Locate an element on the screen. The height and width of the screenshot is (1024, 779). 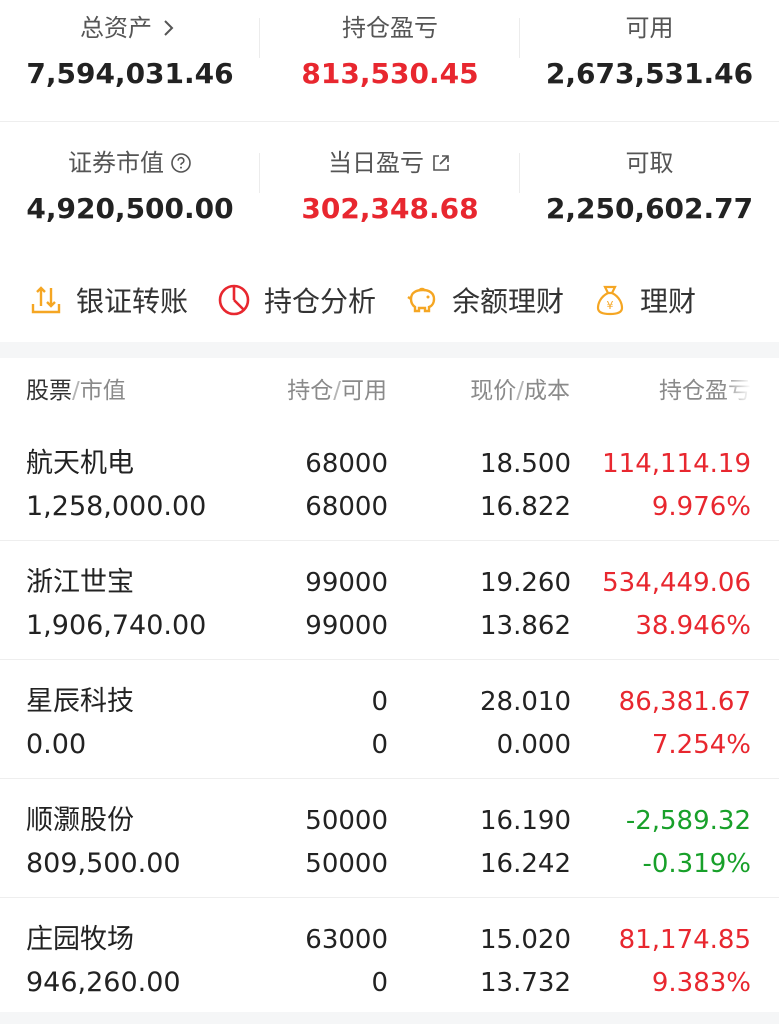
market-value-label: 证券市值 is located at coordinates (116, 163).